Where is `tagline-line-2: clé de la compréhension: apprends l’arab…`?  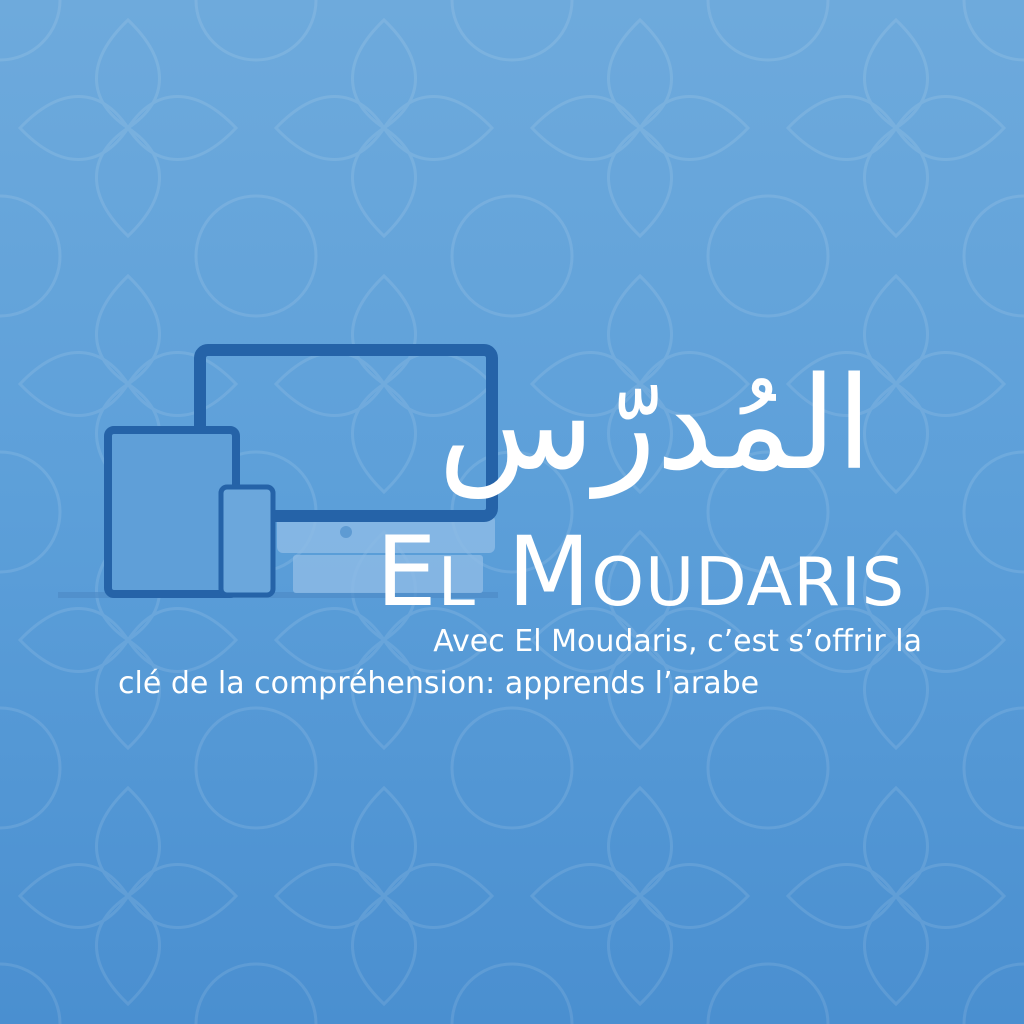
tagline-line-2: clé de la compréhension: apprends l’arab… is located at coordinates (439, 683).